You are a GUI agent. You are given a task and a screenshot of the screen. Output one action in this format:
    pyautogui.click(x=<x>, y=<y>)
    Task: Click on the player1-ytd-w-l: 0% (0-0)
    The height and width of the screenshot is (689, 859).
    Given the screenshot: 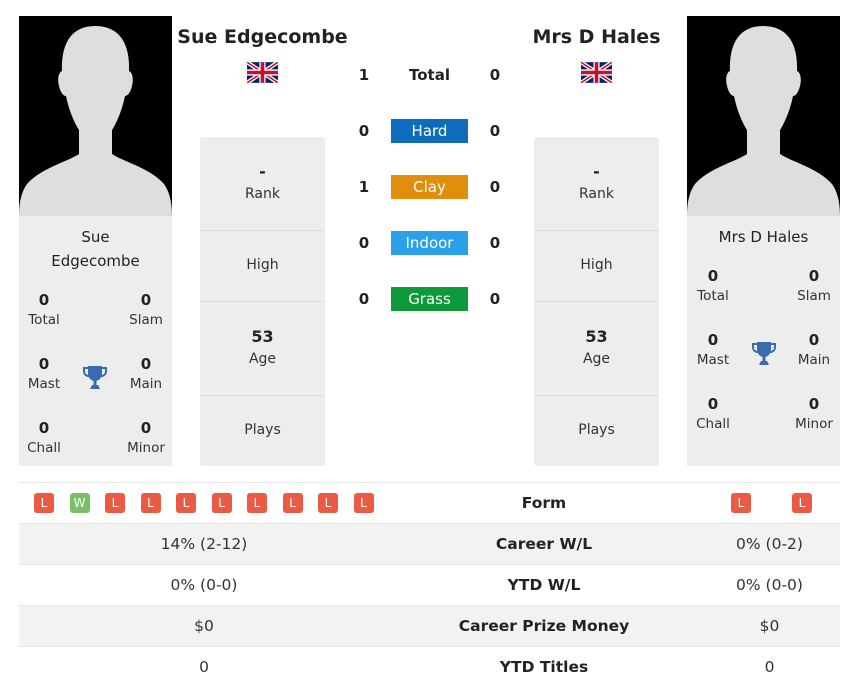 What is the action you would take?
    pyautogui.click(x=204, y=585)
    